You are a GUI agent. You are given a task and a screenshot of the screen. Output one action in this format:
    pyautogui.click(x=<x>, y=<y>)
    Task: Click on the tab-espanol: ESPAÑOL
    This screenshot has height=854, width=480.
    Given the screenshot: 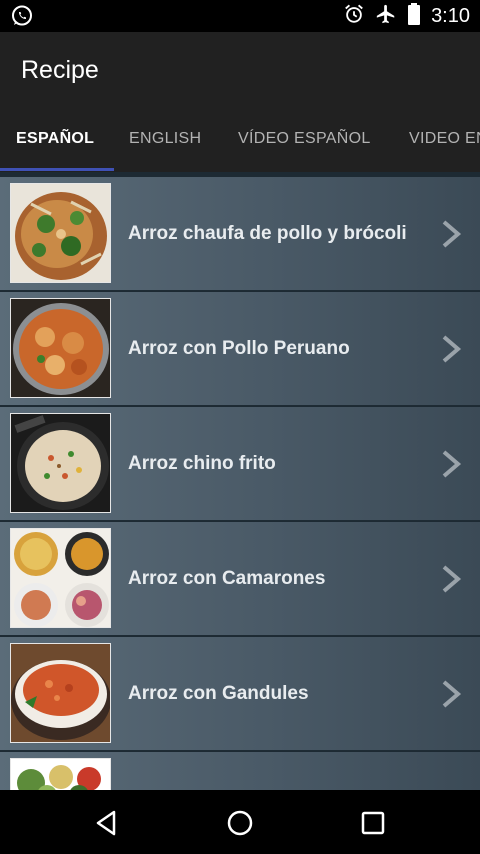 What is the action you would take?
    pyautogui.click(x=55, y=140)
    